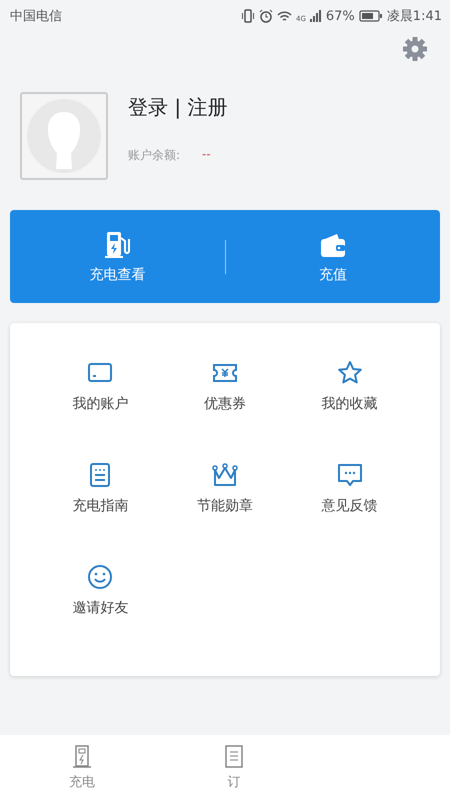  Describe the element at coordinates (266, 16) in the screenshot. I see `alarm-icon` at that location.